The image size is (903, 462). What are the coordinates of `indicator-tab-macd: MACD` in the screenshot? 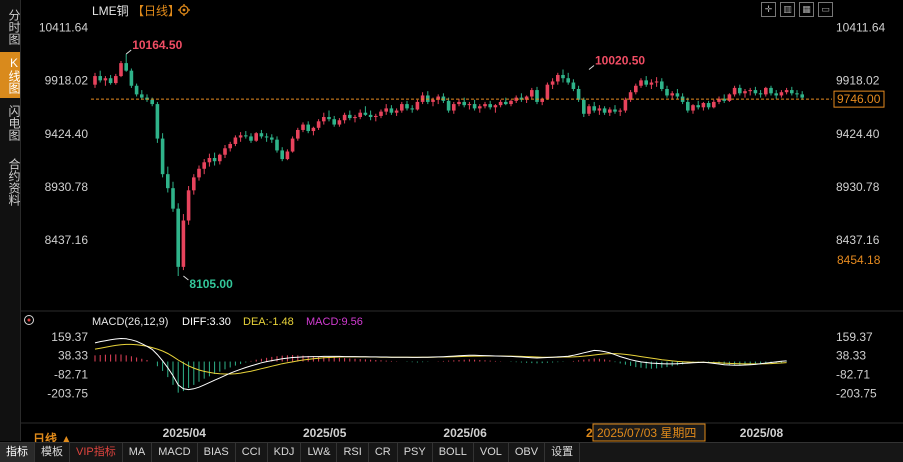 It's located at (175, 452).